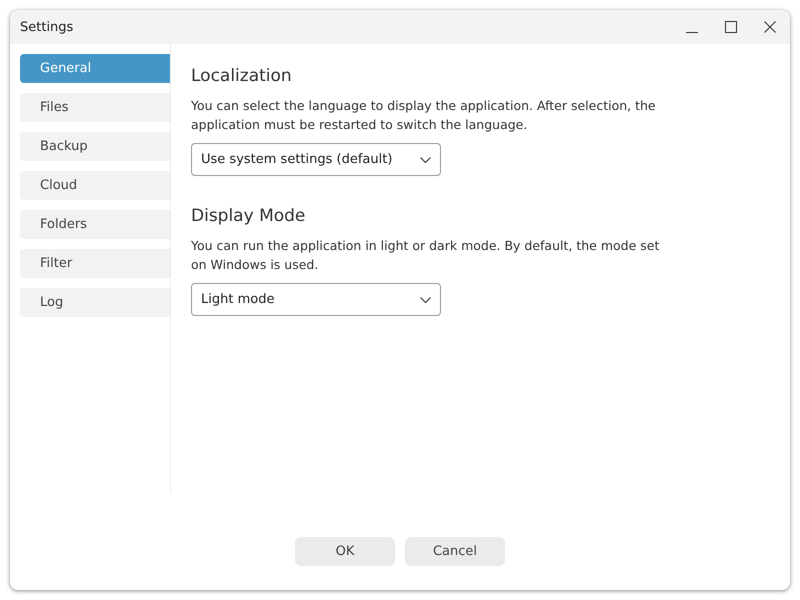 Image resolution: width=800 pixels, height=600 pixels. I want to click on dropdown: Light mode, so click(316, 299).